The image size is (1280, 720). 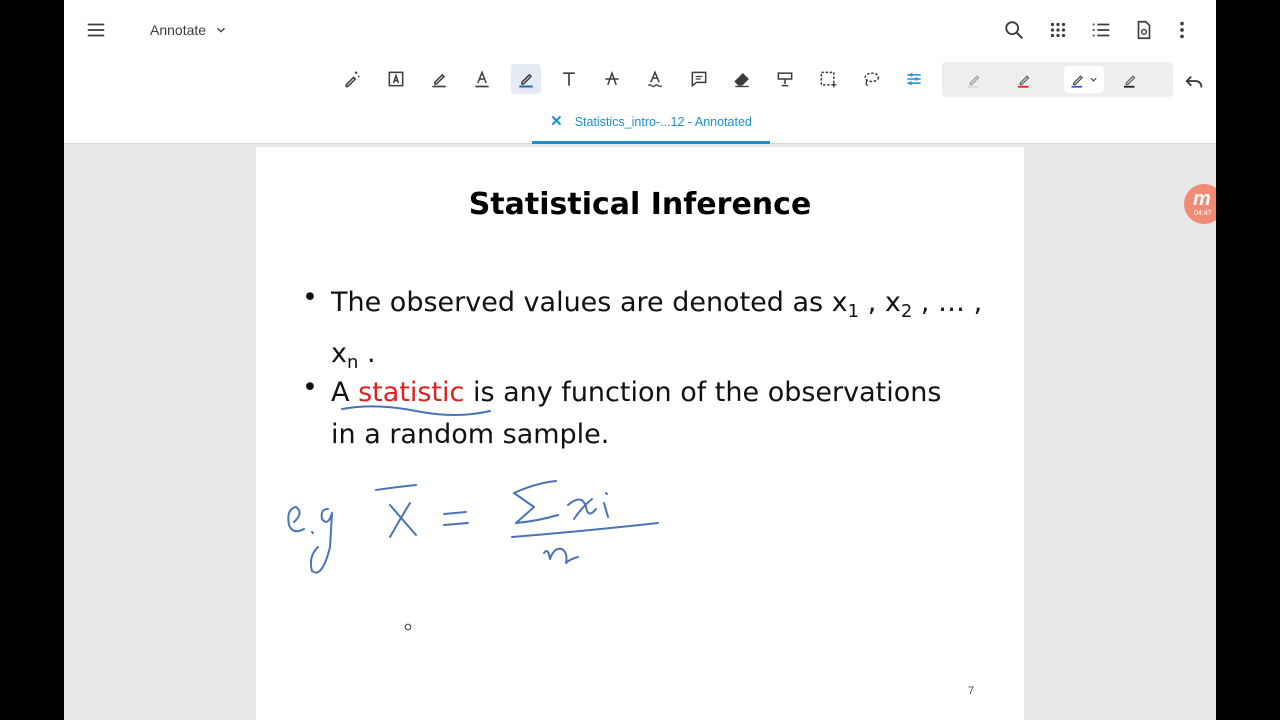 I want to click on highlighter-icon, so click(x=439, y=80).